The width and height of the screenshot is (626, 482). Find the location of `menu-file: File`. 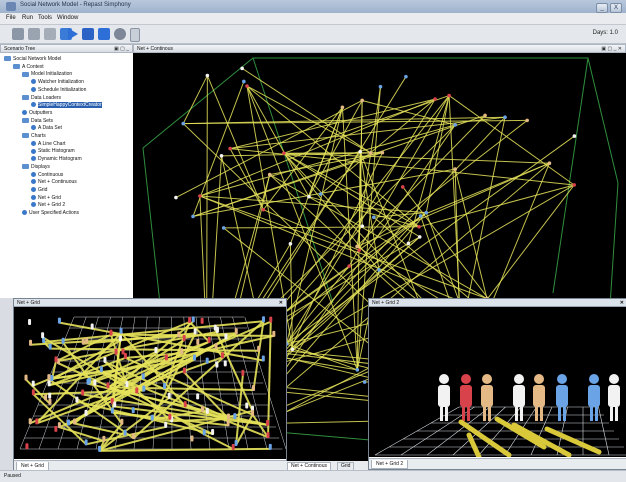

menu-file: File is located at coordinates (11, 18).